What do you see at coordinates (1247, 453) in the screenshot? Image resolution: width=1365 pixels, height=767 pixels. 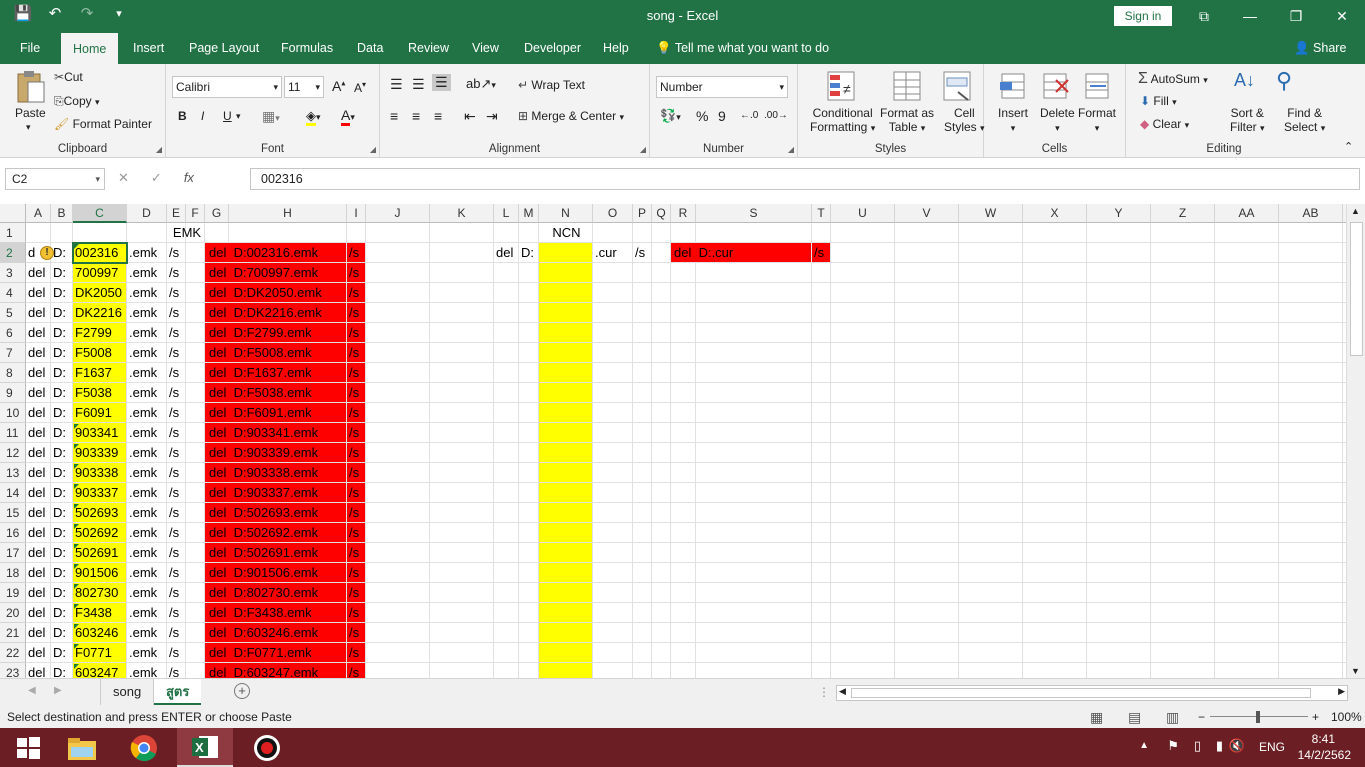 I see `grid-cell-aa12` at bounding box center [1247, 453].